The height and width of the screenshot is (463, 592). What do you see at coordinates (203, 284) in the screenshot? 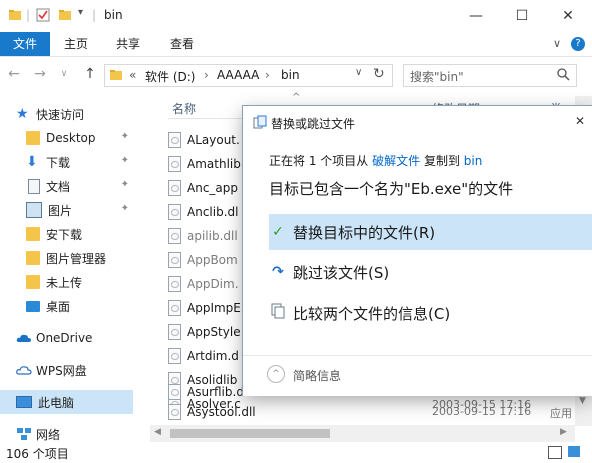
I see `list-item: AppDim.` at bounding box center [203, 284].